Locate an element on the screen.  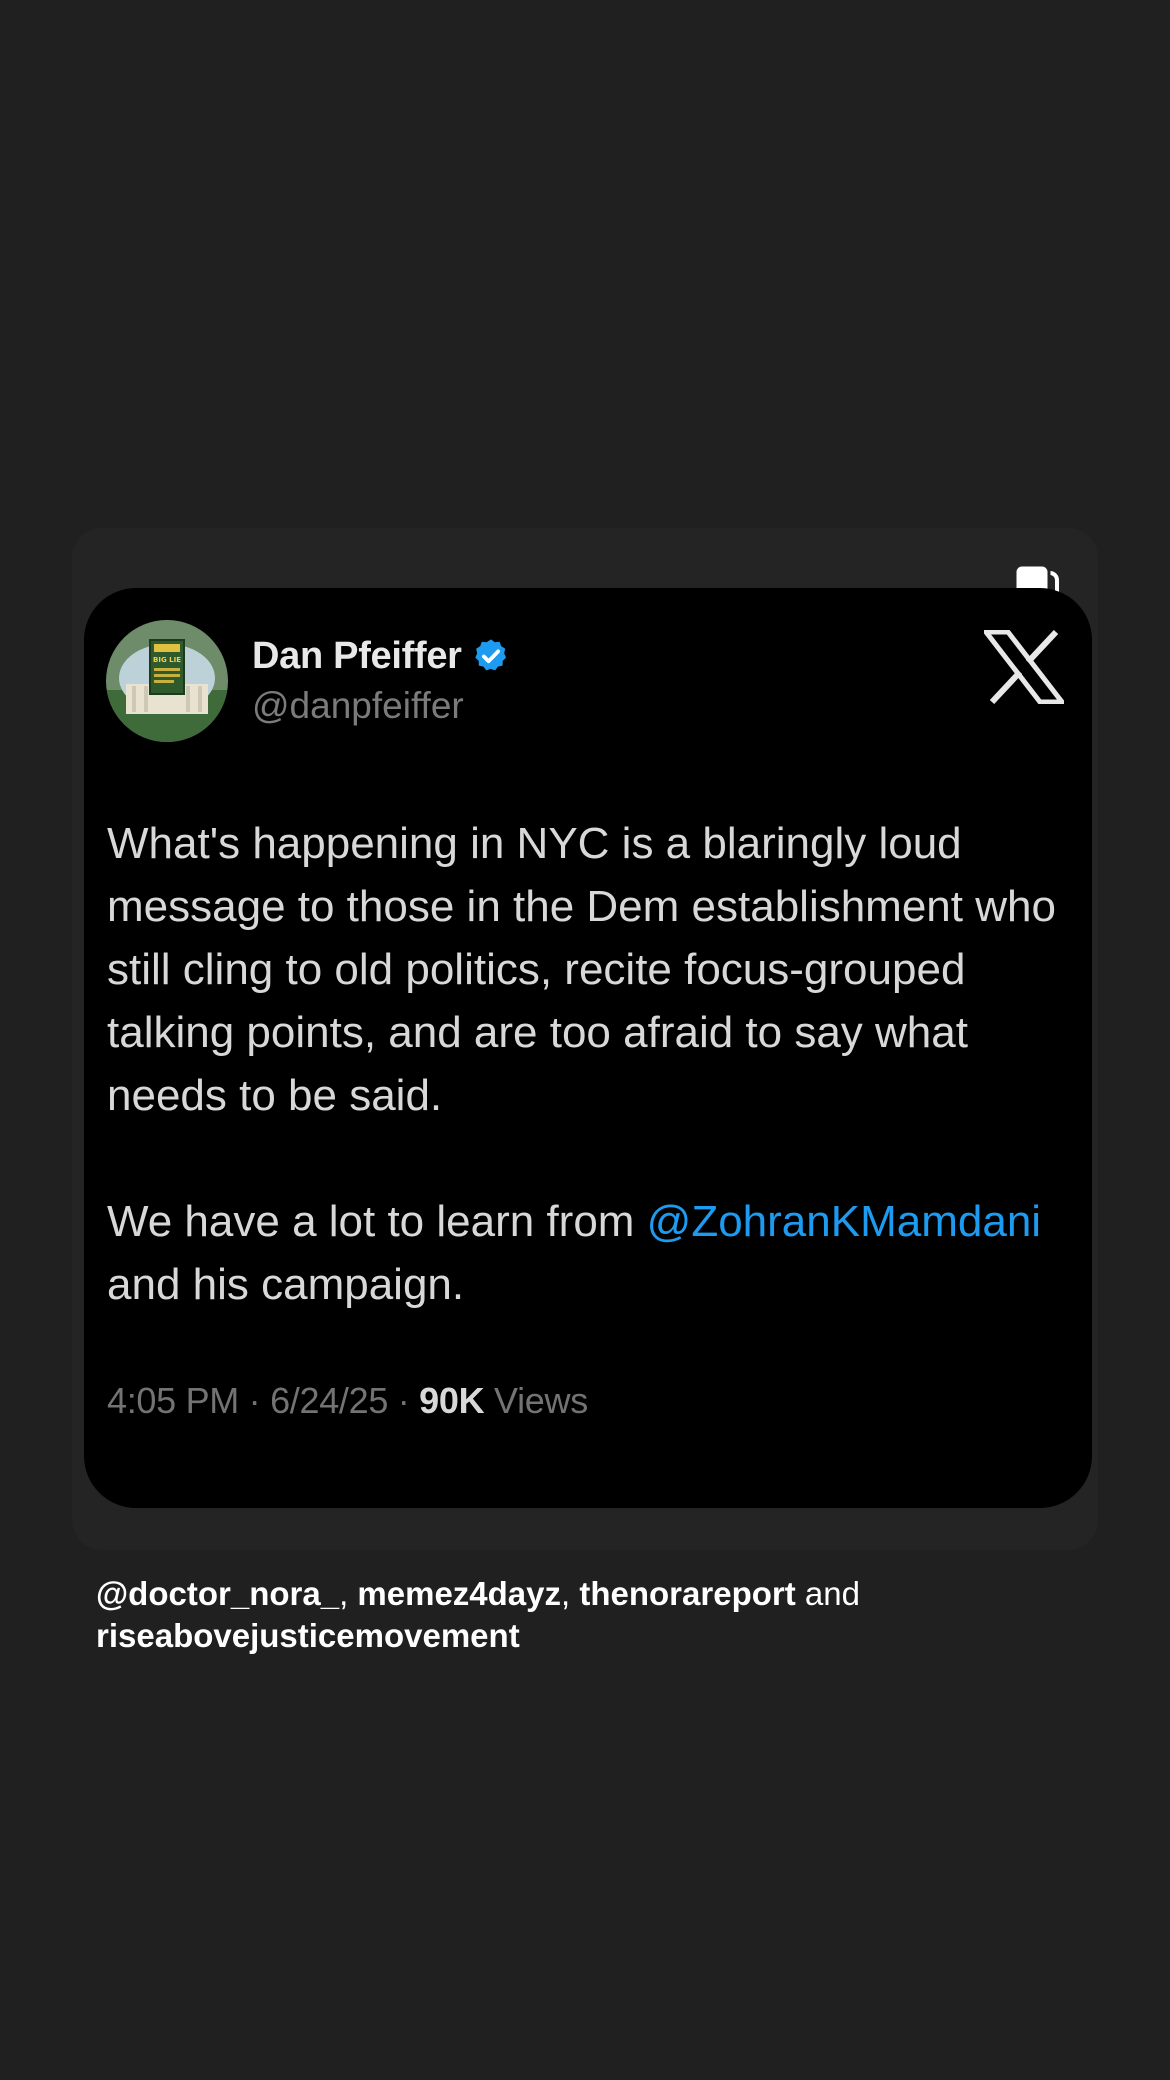
tweet-time: 4:05 PM is located at coordinates (173, 1400).